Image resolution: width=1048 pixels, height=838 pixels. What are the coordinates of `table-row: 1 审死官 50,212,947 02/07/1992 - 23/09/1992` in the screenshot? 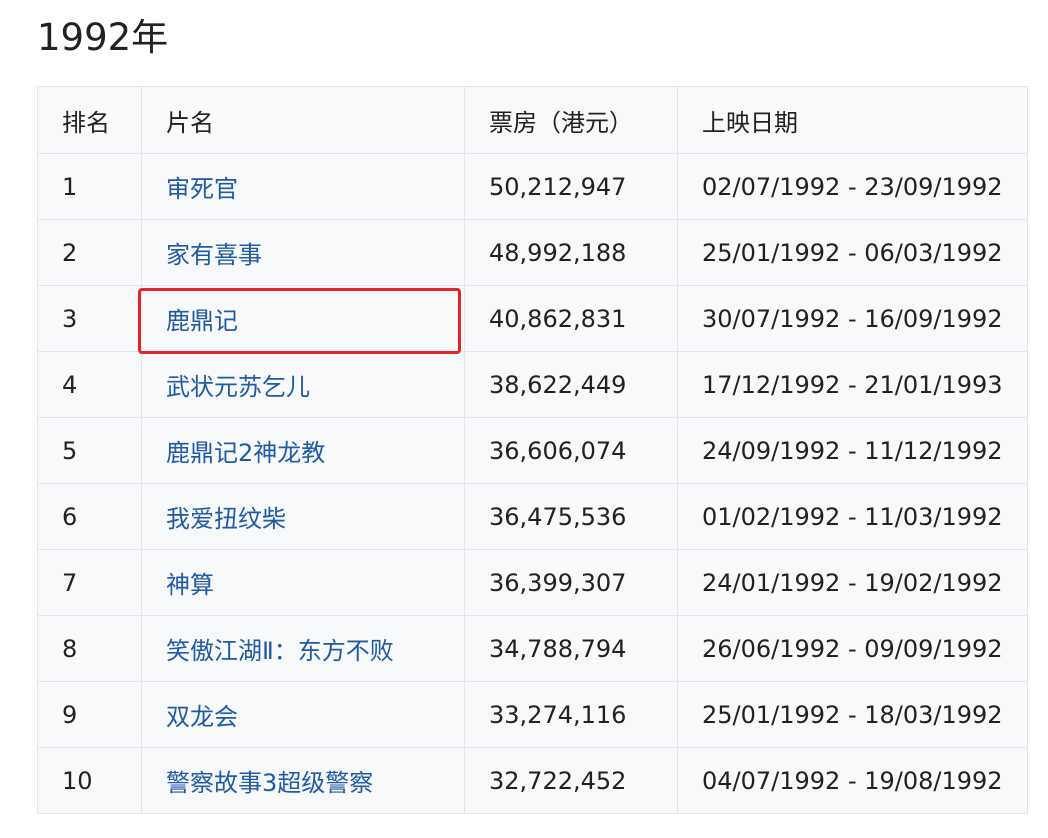 It's located at (532, 186).